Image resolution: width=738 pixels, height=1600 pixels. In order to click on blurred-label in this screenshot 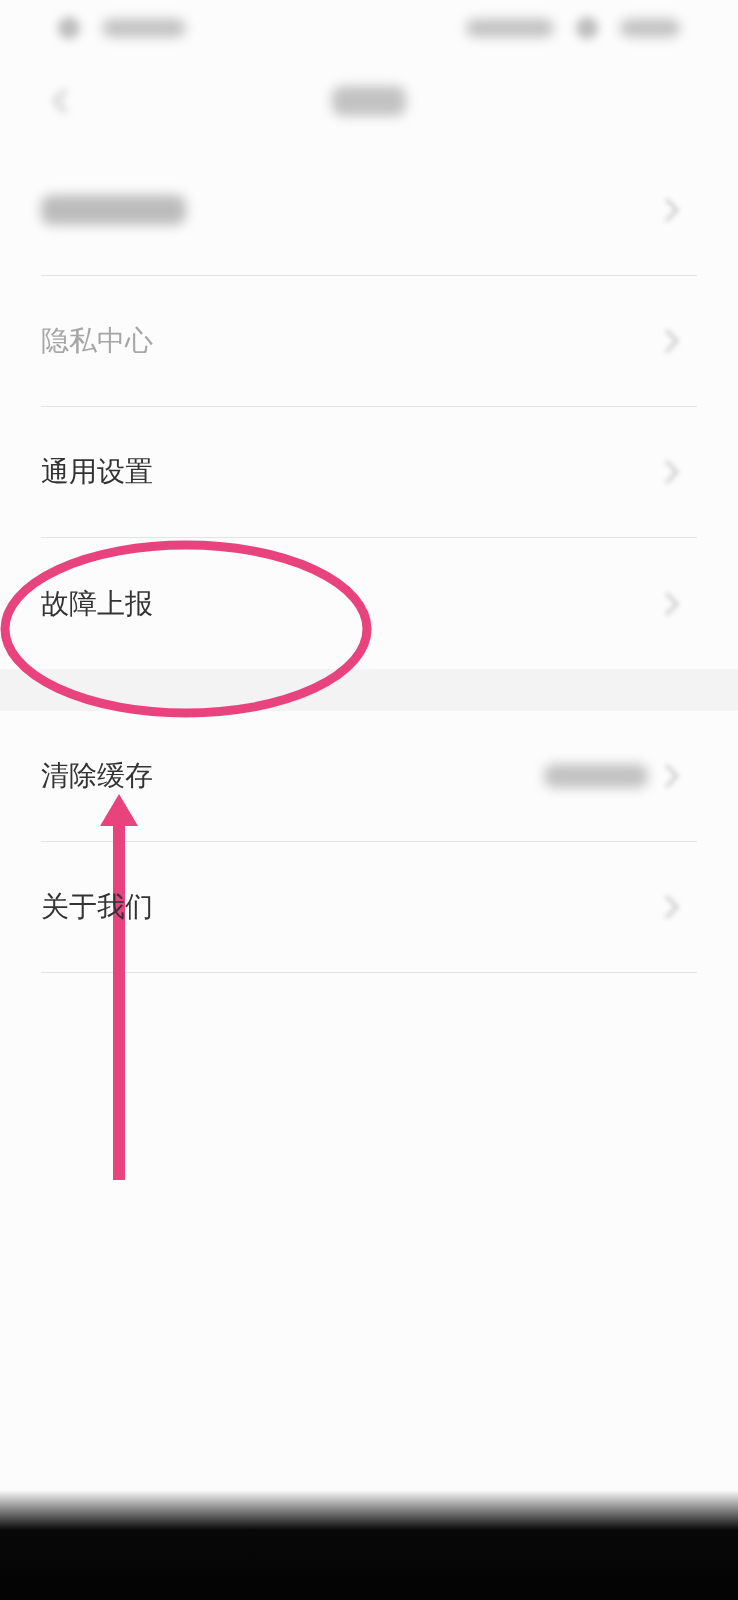, I will do `click(113, 210)`.